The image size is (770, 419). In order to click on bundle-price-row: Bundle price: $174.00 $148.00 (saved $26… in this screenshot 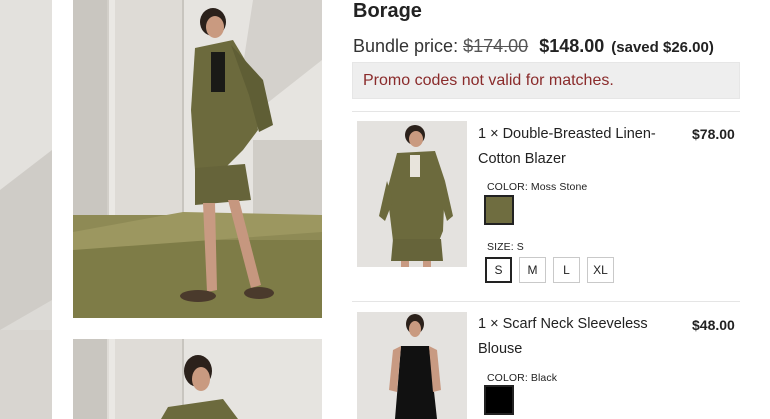, I will do `click(533, 47)`.